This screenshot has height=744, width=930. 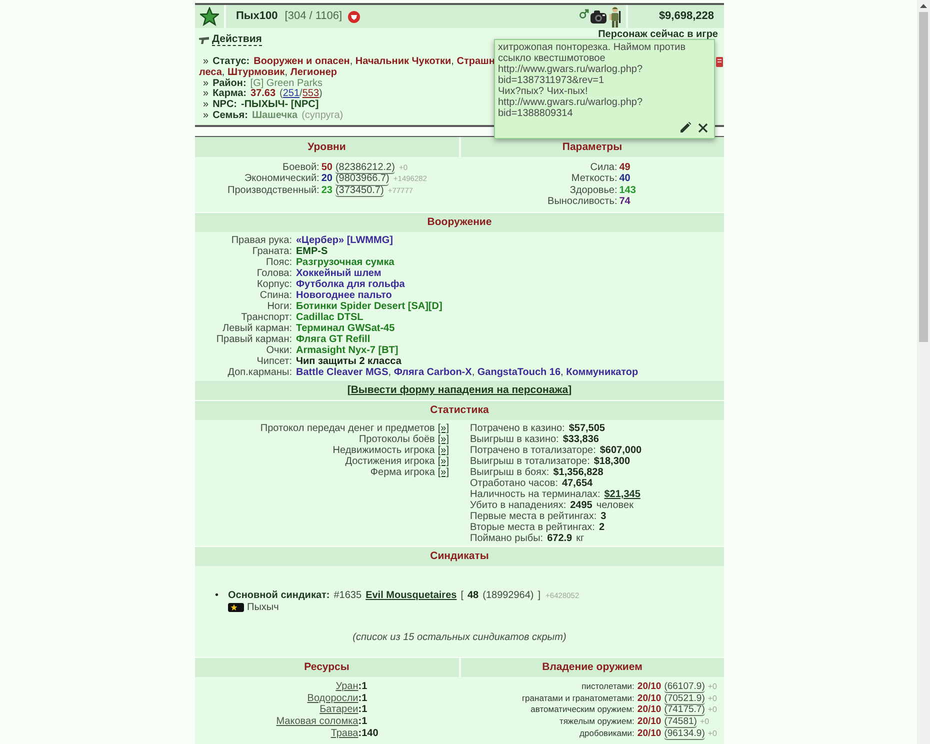 What do you see at coordinates (274, 284) in the screenshot?
I see `slot-label: Корпус:` at bounding box center [274, 284].